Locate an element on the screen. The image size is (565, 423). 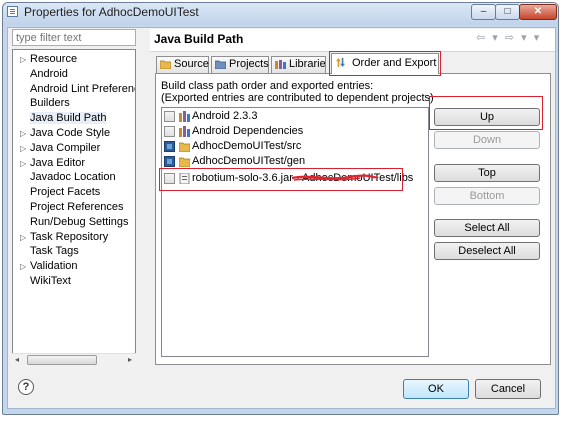
bottom-button: Bottom is located at coordinates (487, 196).